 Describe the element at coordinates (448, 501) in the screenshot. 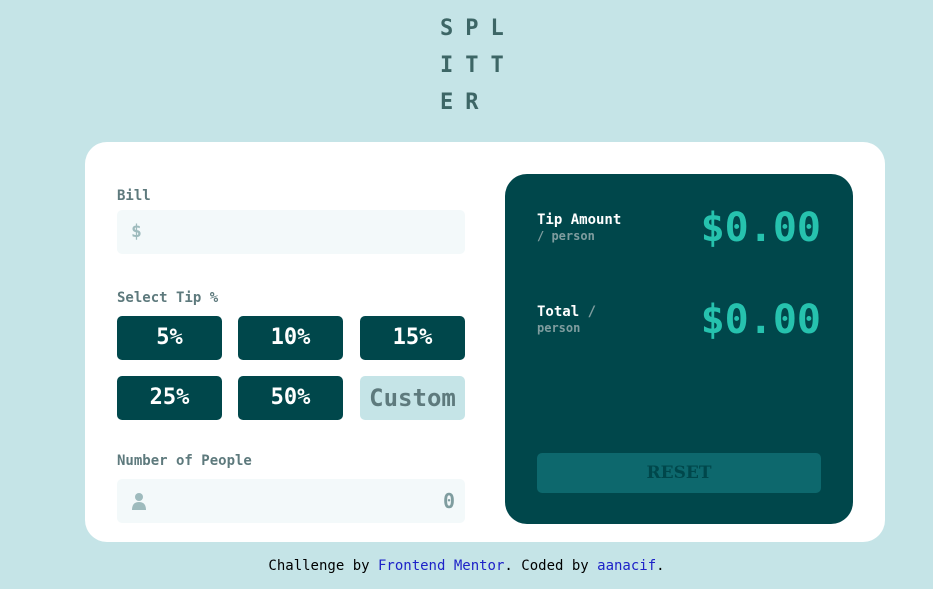

I see `people-value: 0` at that location.